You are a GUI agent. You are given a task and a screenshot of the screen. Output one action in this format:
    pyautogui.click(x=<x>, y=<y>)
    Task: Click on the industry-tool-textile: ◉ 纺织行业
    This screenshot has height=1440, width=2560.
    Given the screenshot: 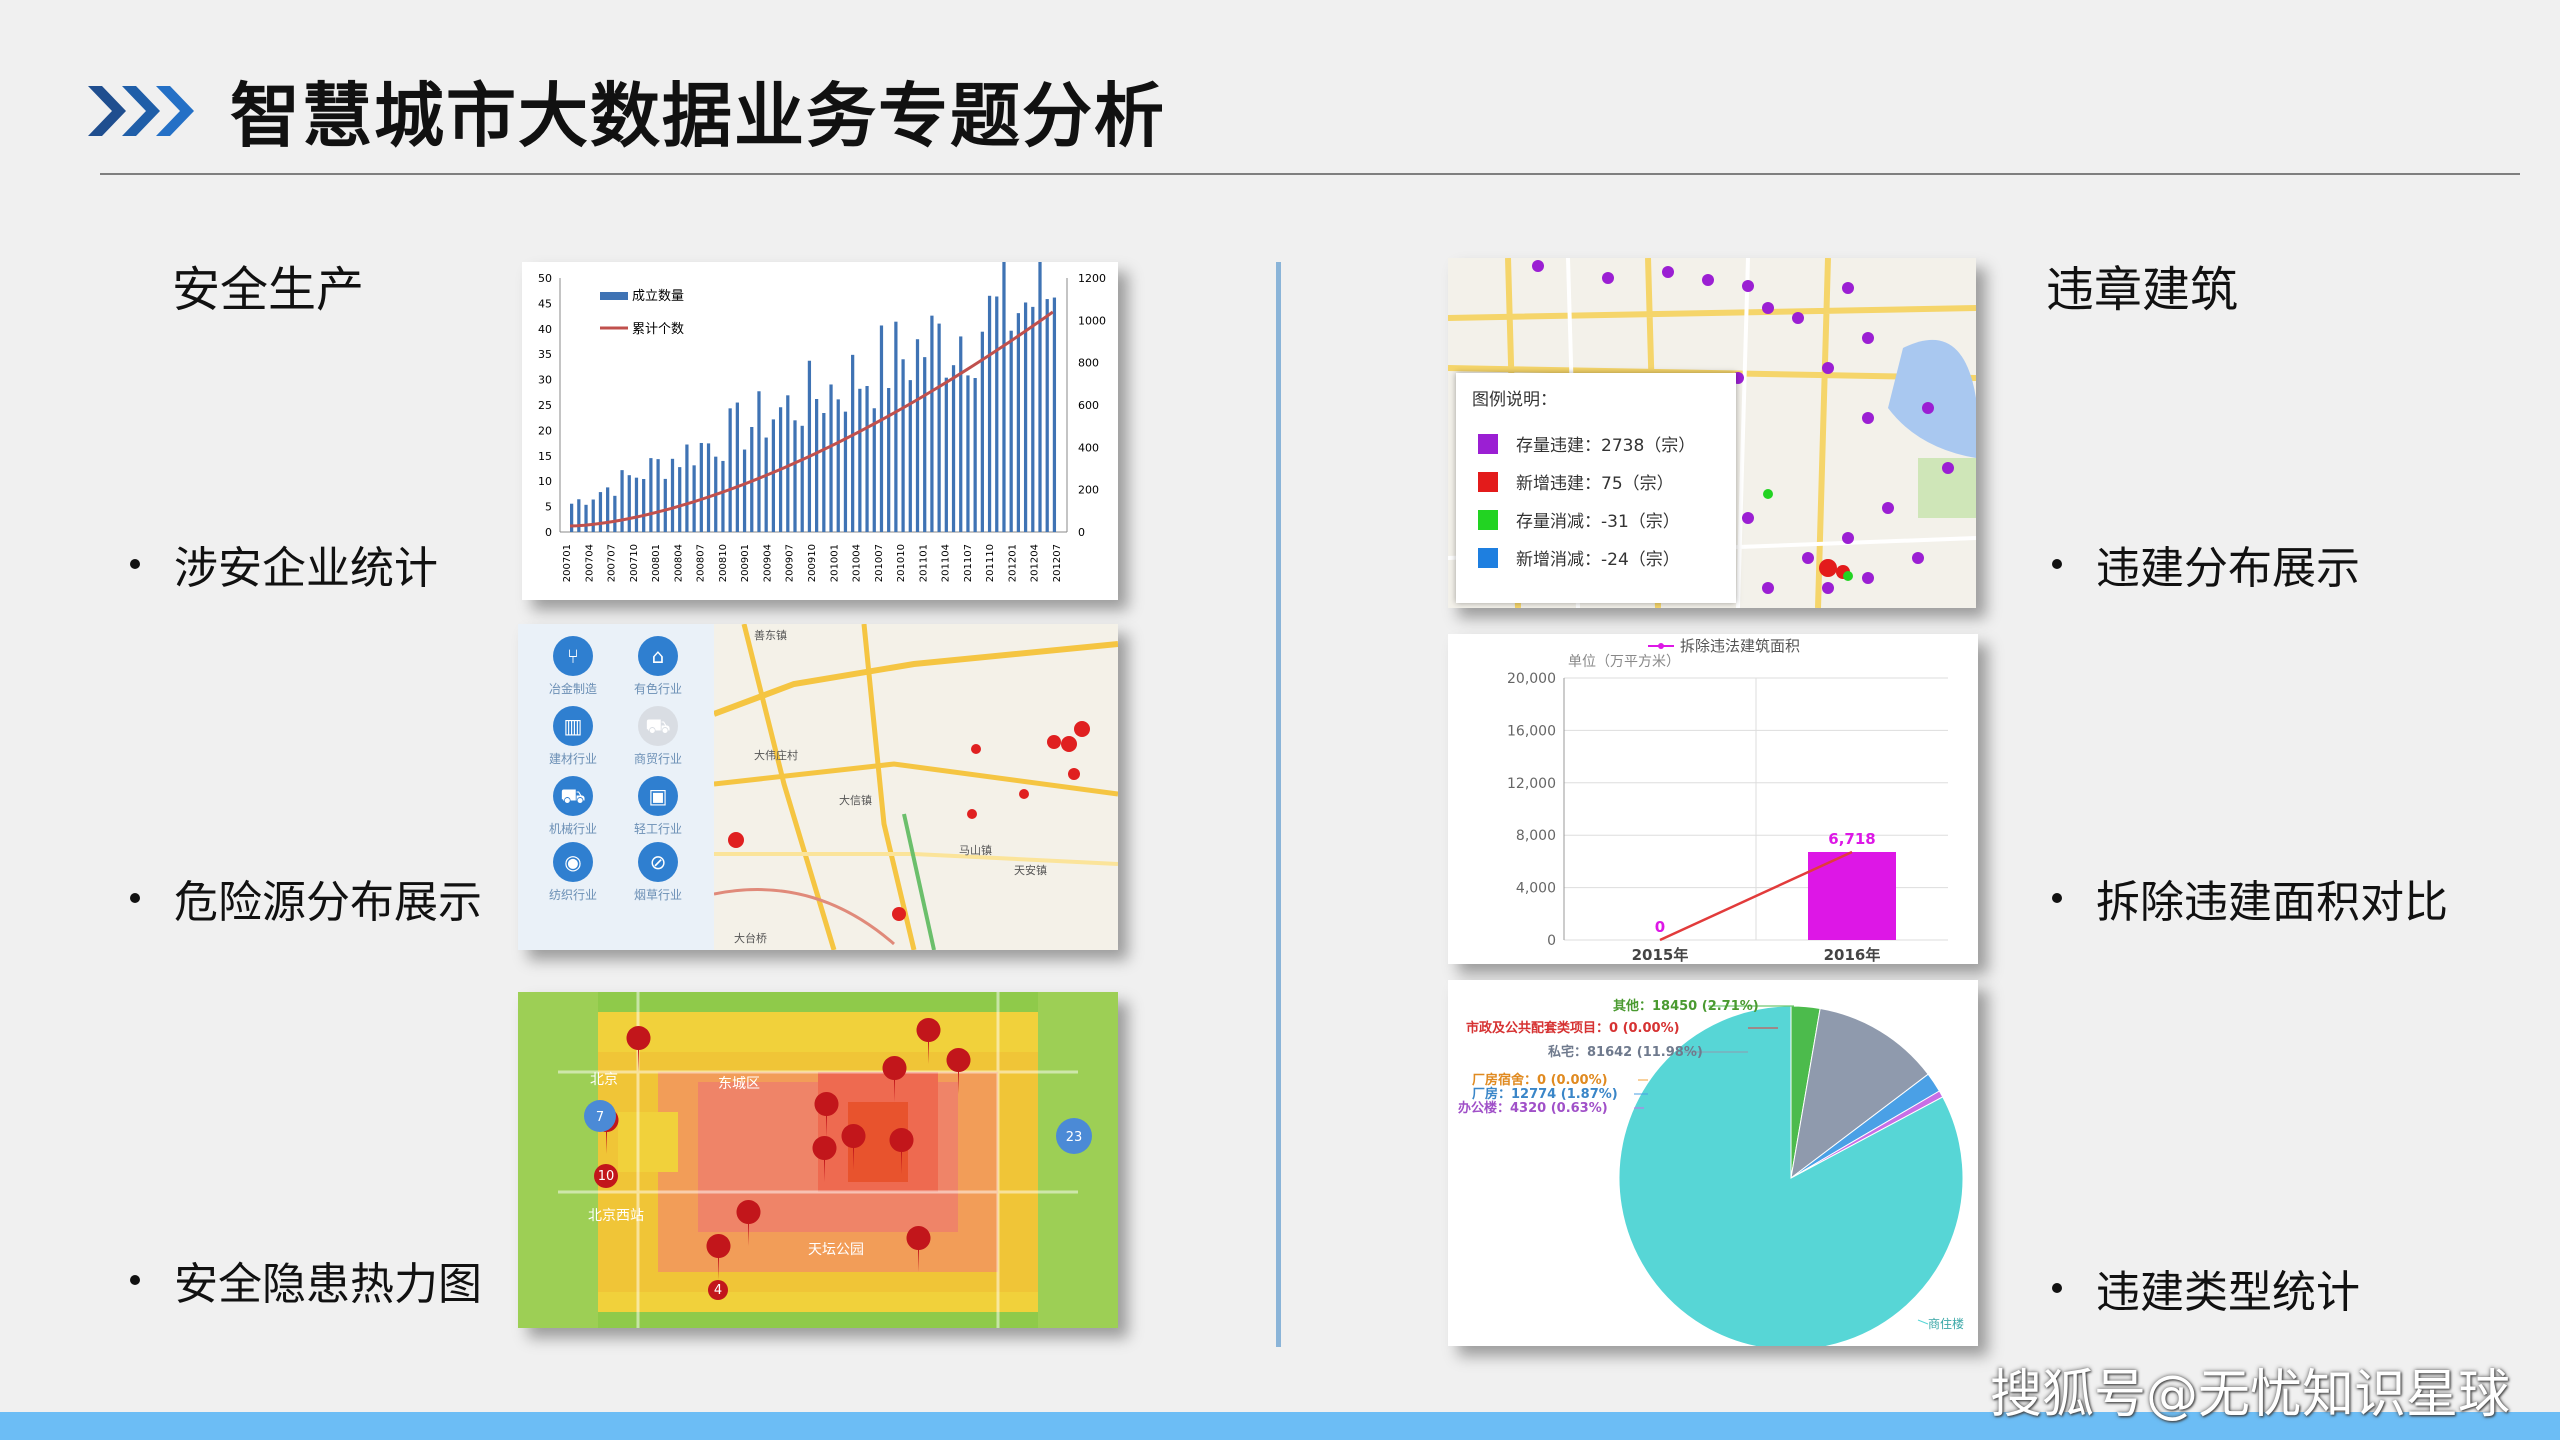 What is the action you would take?
    pyautogui.click(x=573, y=872)
    